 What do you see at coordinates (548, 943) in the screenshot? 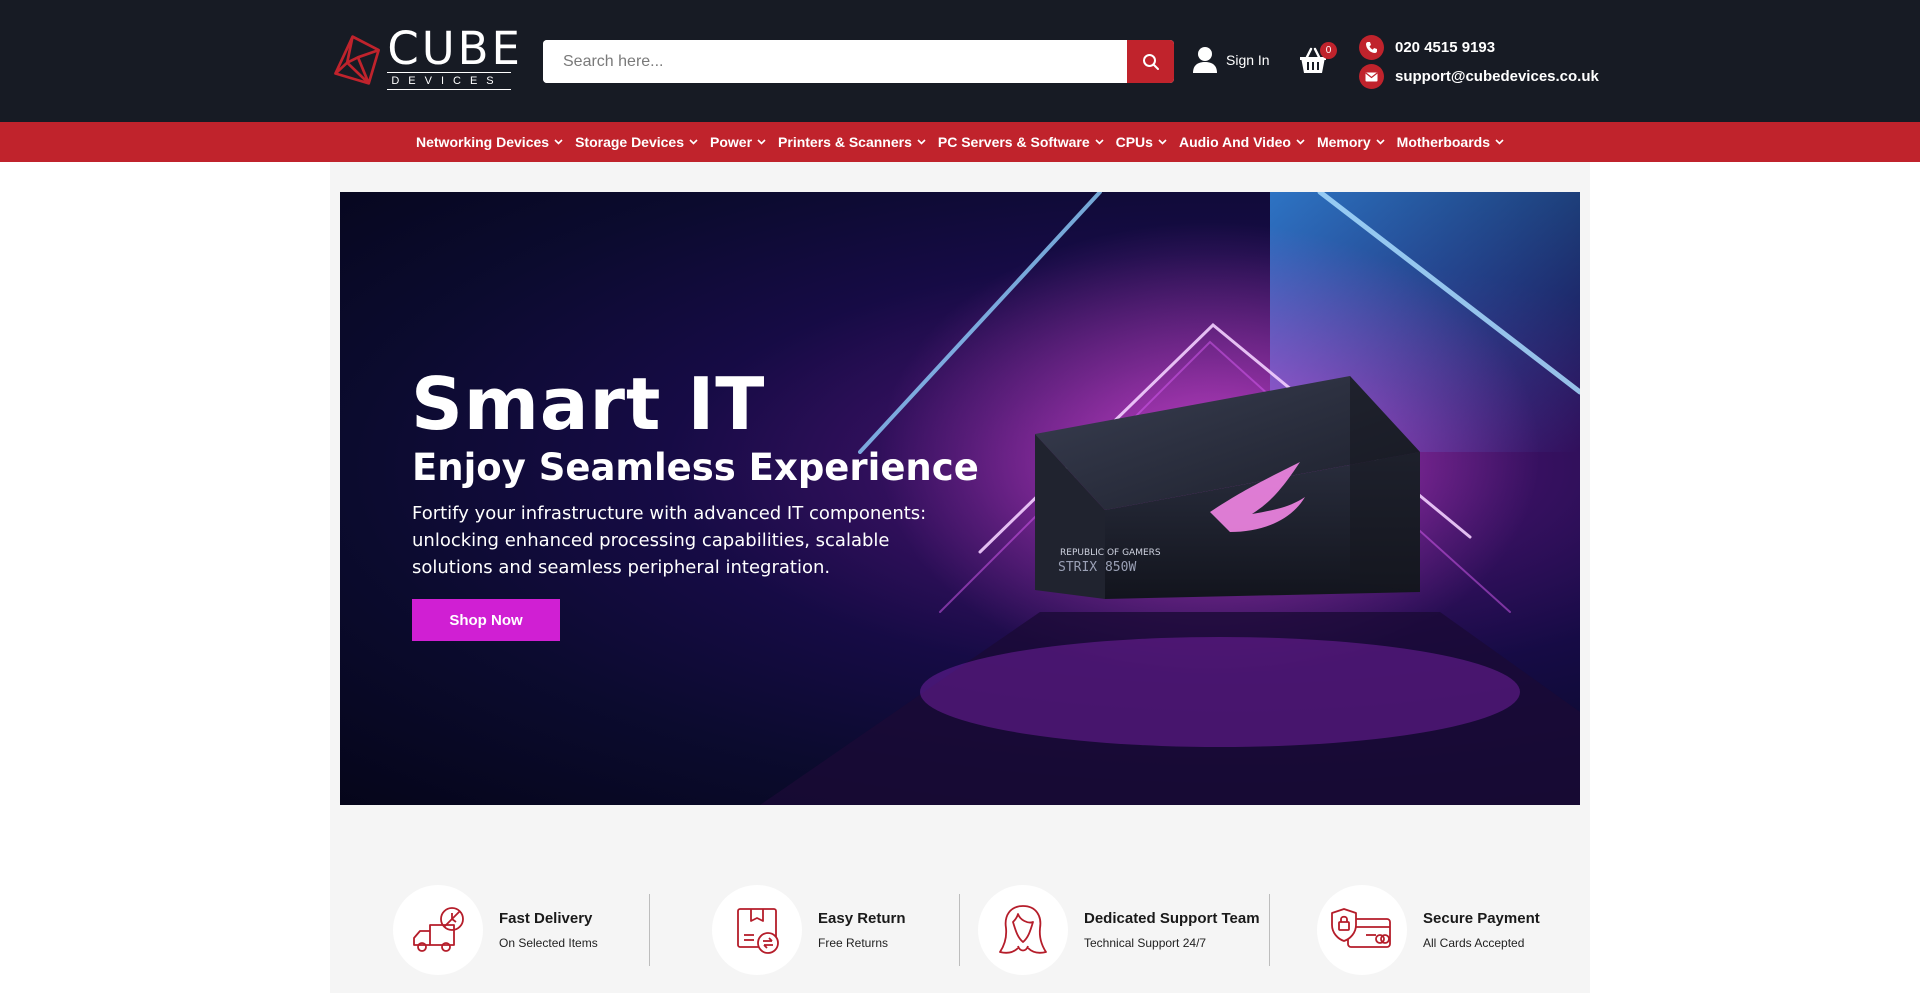
I see `feature-subtitle: On Selected Items` at bounding box center [548, 943].